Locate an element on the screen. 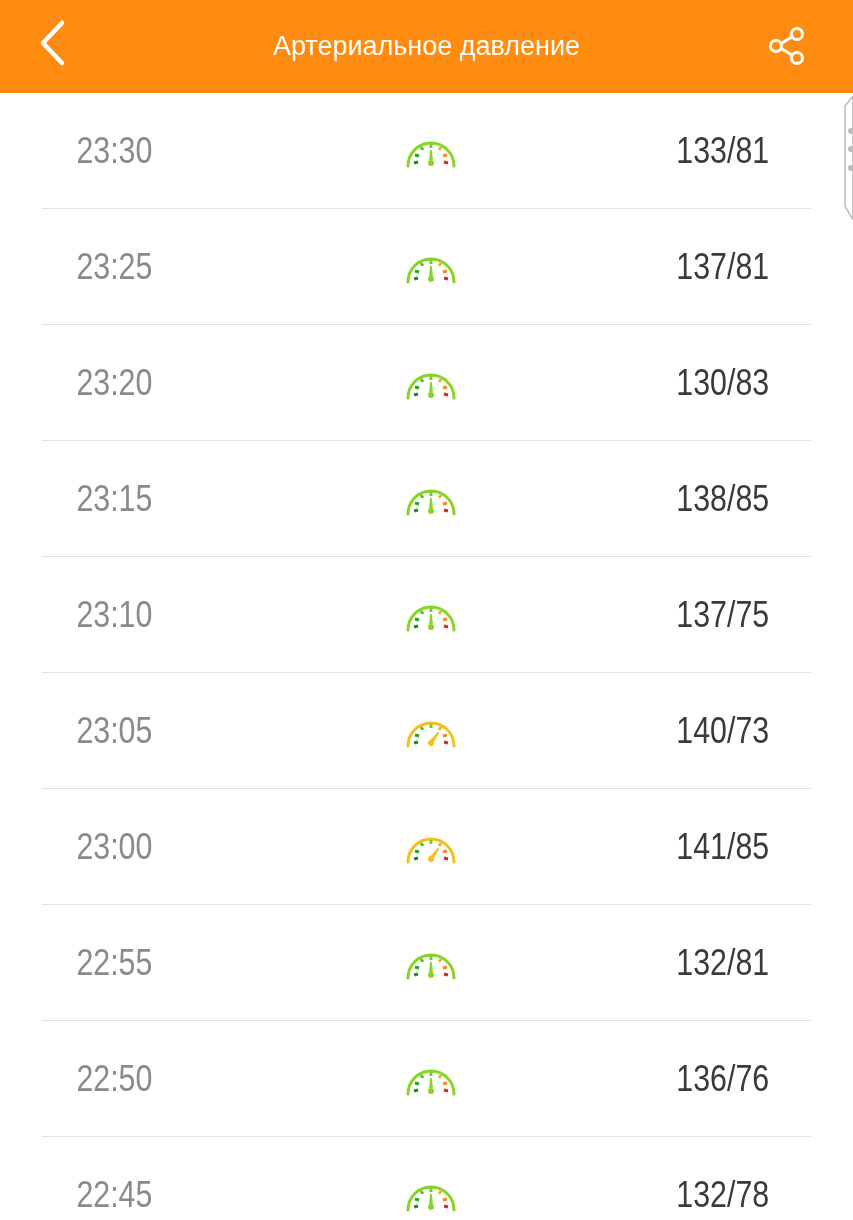 The height and width of the screenshot is (1220, 853). pressure-value: 132/78 is located at coordinates (722, 1194).